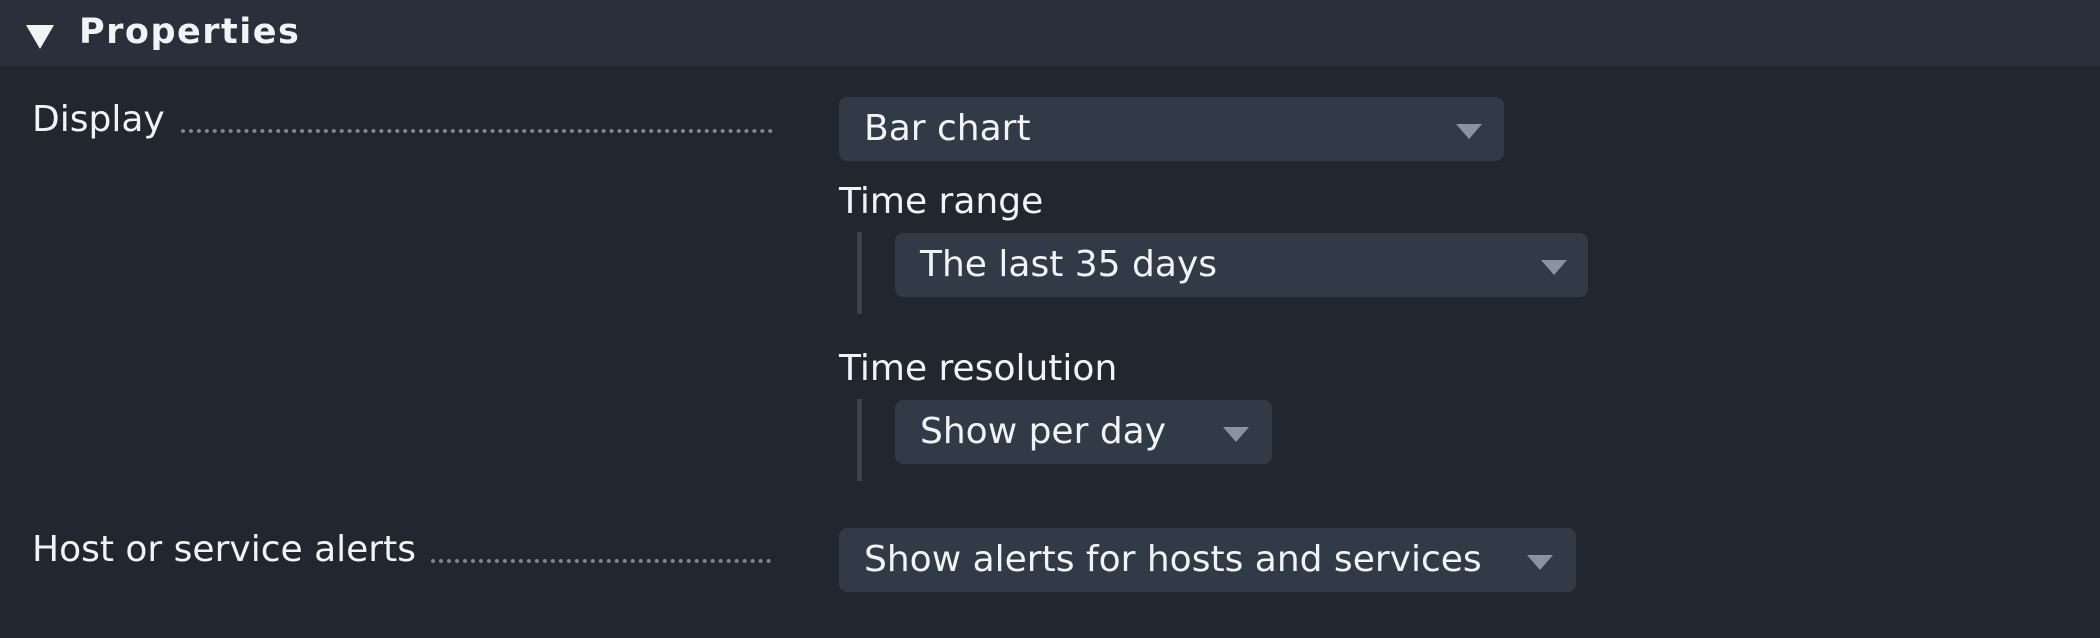  What do you see at coordinates (1043, 431) in the screenshot?
I see `time-resolution-select-value: Show per day` at bounding box center [1043, 431].